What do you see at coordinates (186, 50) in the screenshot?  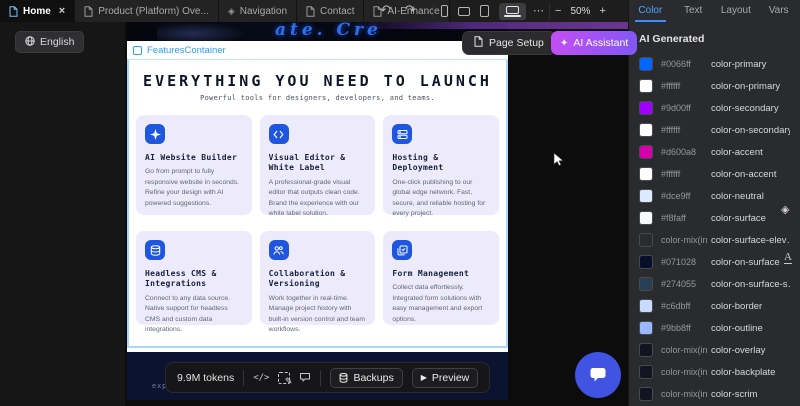 I see `selection-label: FeaturesContainer` at bounding box center [186, 50].